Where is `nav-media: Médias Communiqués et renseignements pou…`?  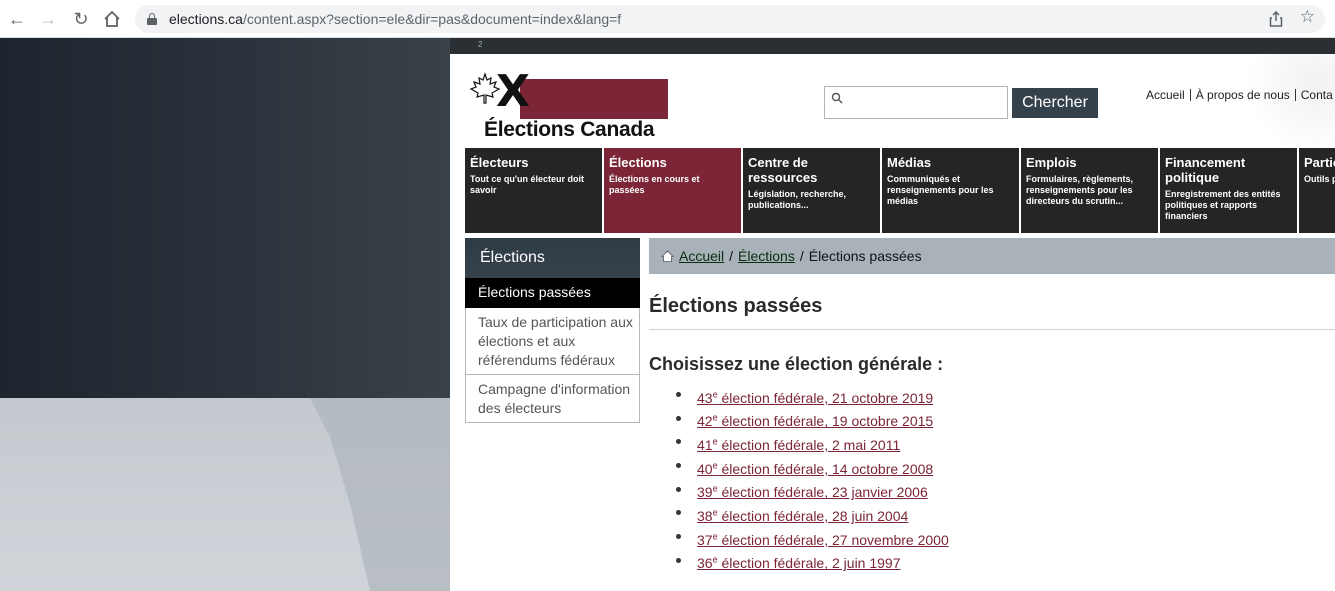
nav-media: Médias Communiqués et renseignements pou… is located at coordinates (950, 190).